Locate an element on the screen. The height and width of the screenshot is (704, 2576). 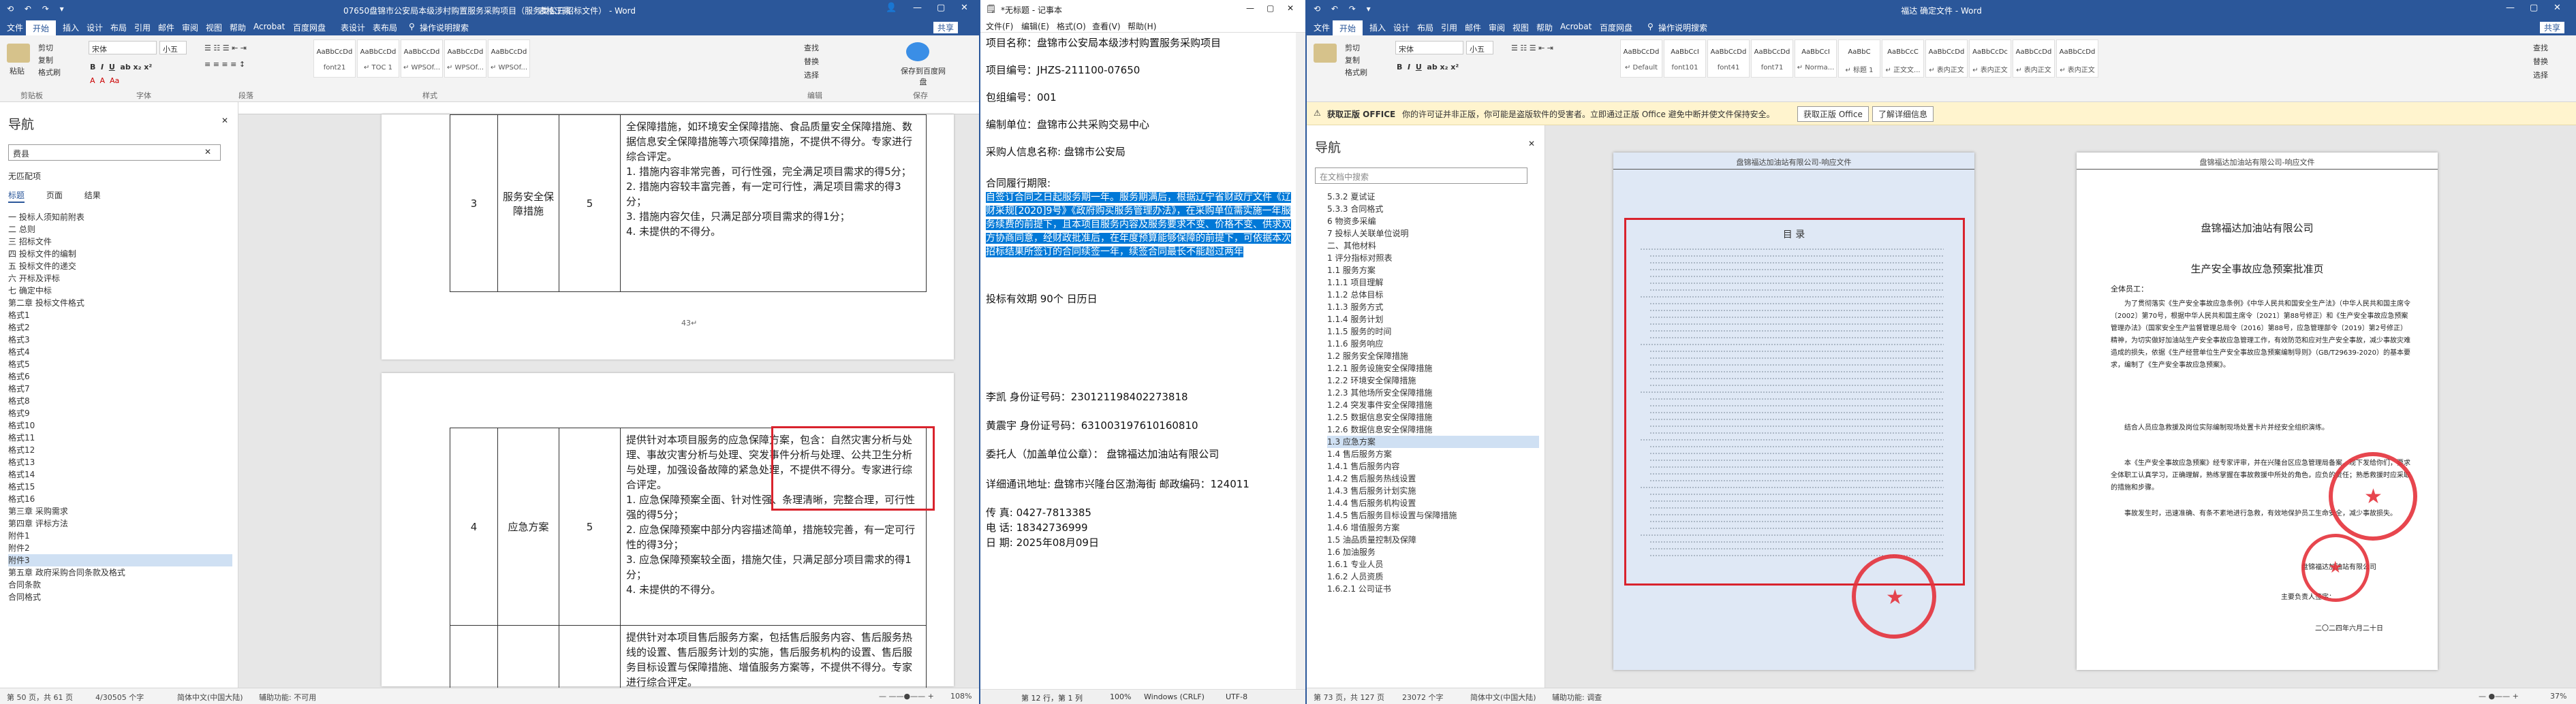
nav-item: 1.4.3 售后服务计划实施 is located at coordinates (1433, 491).